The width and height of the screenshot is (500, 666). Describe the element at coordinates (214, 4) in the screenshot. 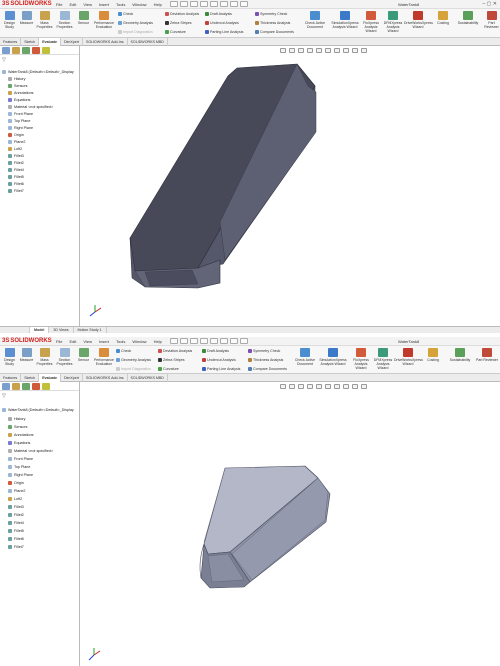

I see `undo-icon` at that location.